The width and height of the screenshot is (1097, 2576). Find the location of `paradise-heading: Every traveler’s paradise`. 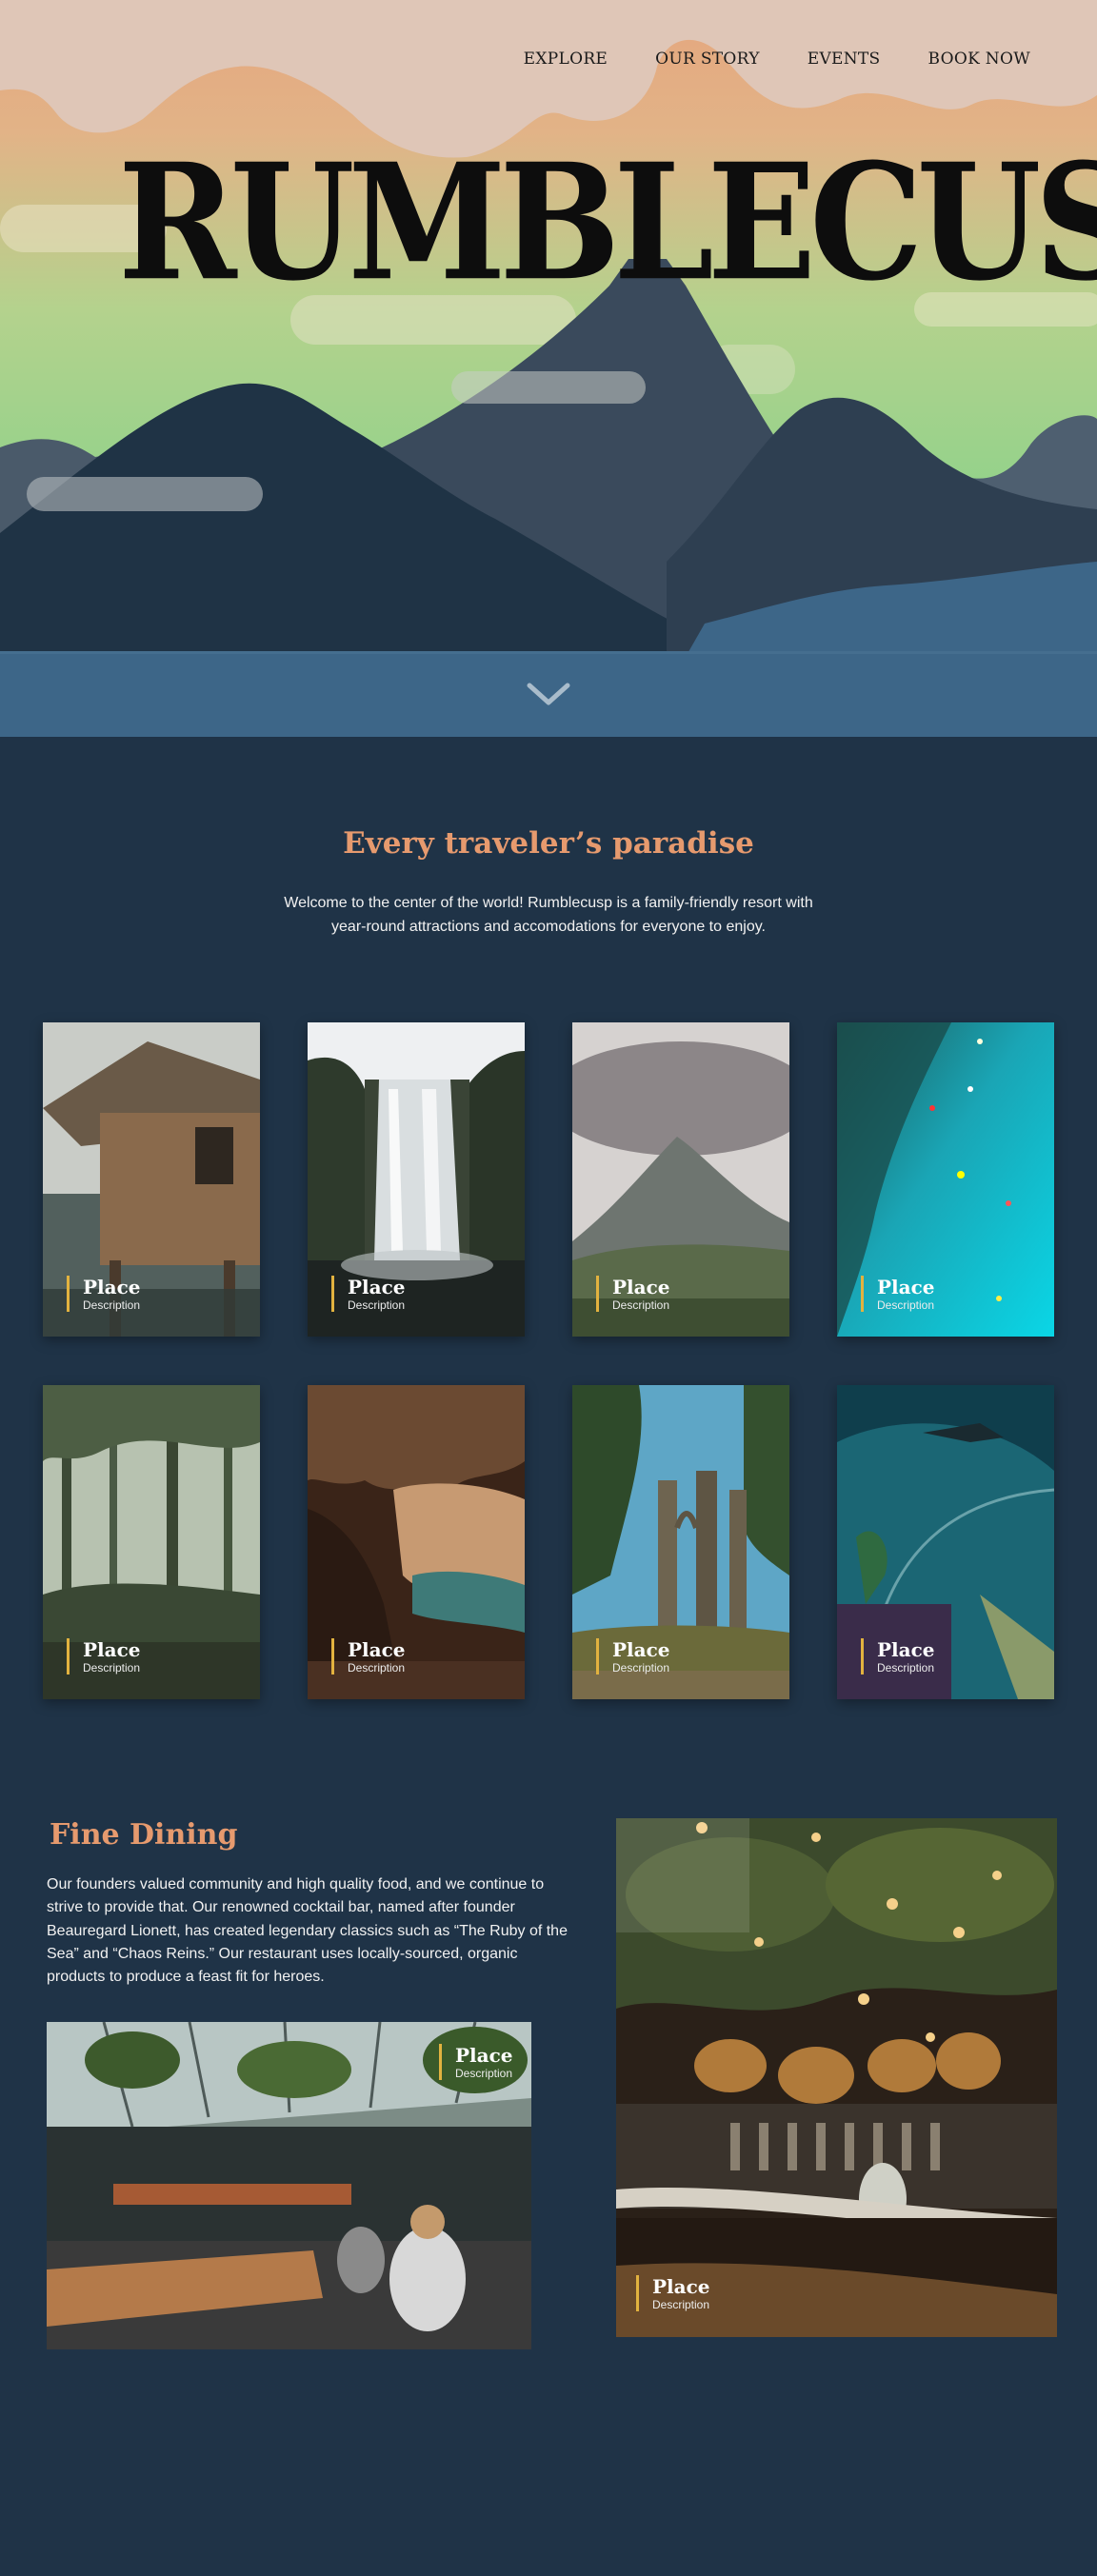

paradise-heading: Every traveler’s paradise is located at coordinates (548, 843).